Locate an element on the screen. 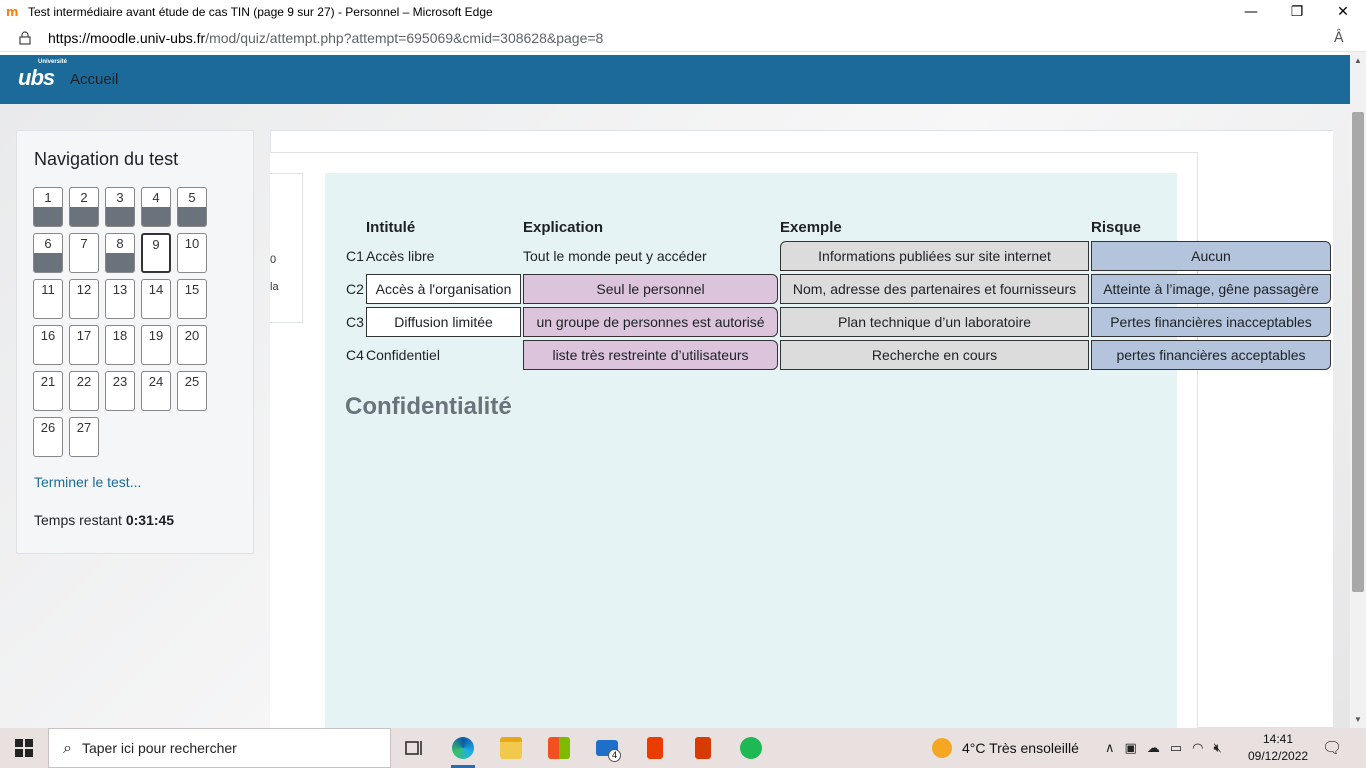 This screenshot has height=768, width=1366. row-code-c3: C3 is located at coordinates (355, 322).